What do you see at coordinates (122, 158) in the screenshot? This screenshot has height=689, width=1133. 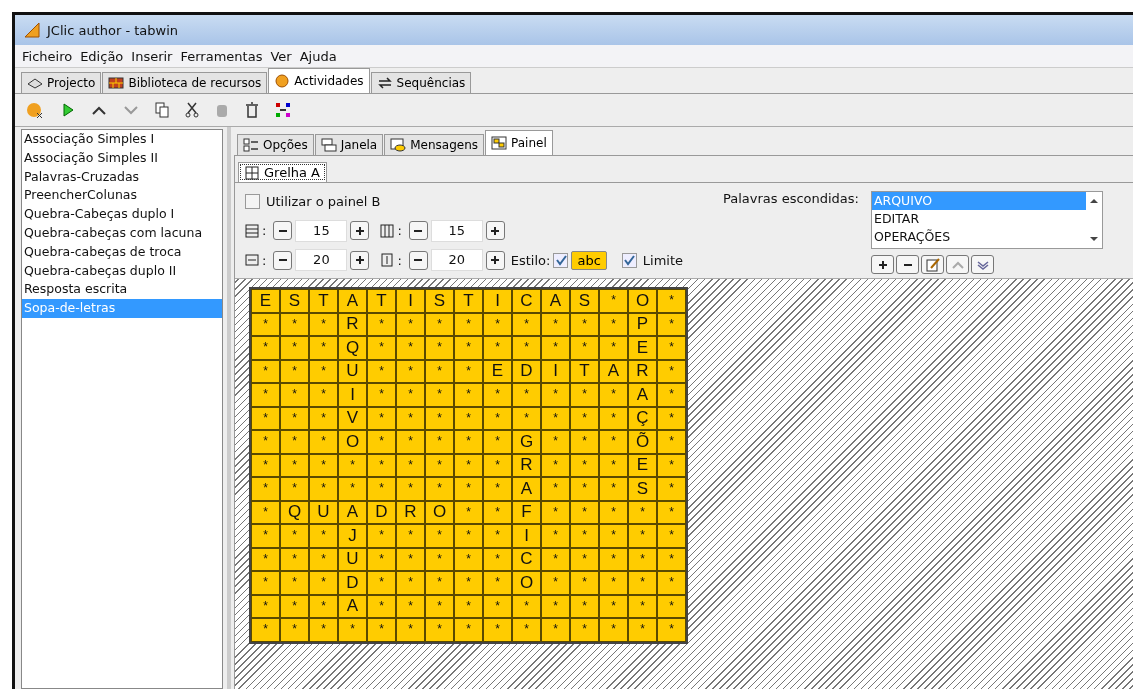 I see `activity-item: Associação Simples II` at bounding box center [122, 158].